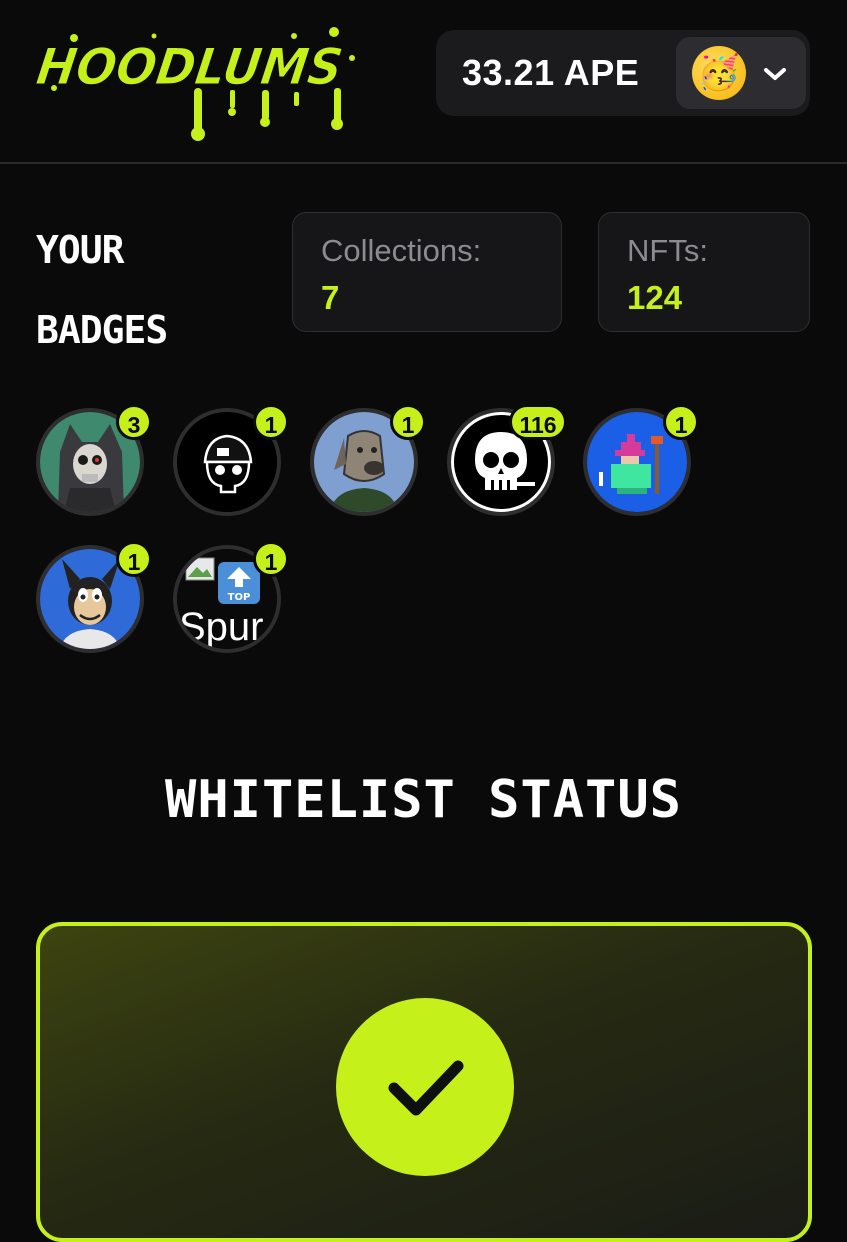 The width and height of the screenshot is (847, 1242). Describe the element at coordinates (136, 290) in the screenshot. I see `badges-heading: YOUR BADGES` at that location.